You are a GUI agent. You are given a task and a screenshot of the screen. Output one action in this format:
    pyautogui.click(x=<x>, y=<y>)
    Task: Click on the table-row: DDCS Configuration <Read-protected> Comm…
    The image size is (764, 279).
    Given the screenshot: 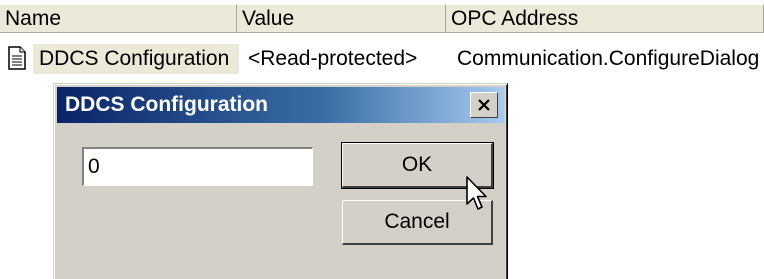 What is the action you would take?
    pyautogui.click(x=382, y=59)
    